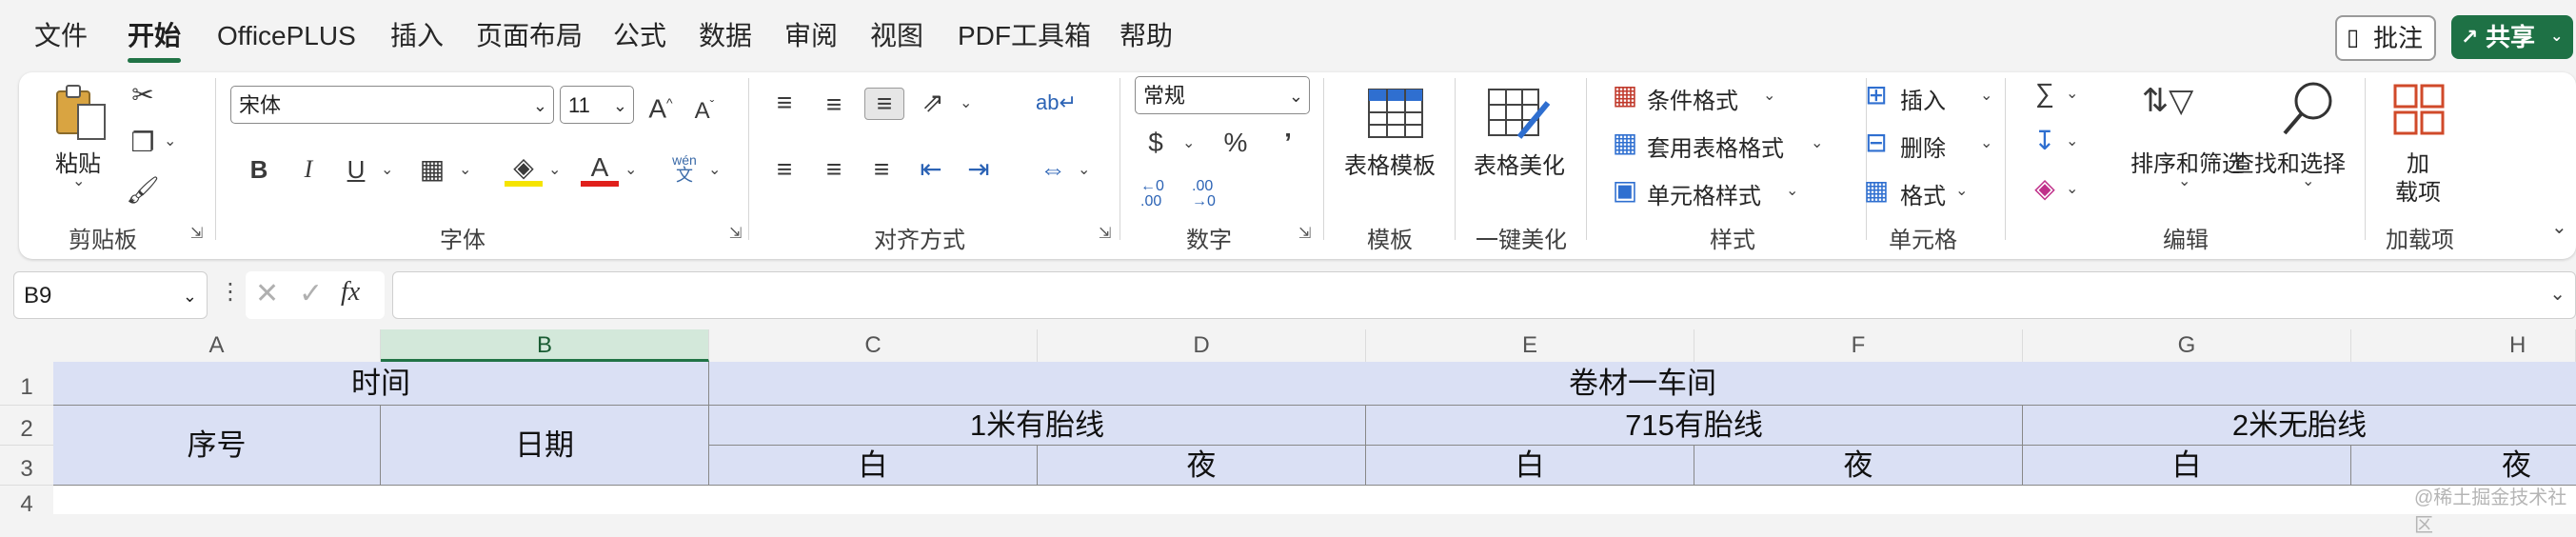 The width and height of the screenshot is (2576, 537). I want to click on cell-time-header: 时间, so click(381, 384).